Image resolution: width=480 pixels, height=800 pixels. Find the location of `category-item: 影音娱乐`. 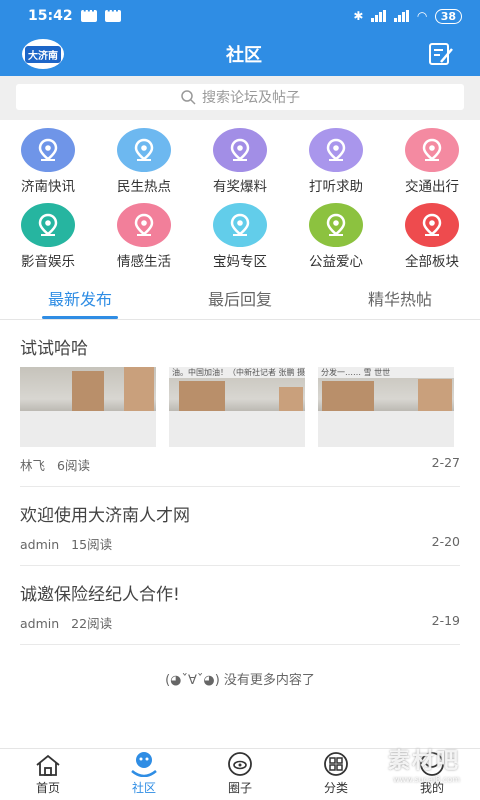

category-item: 影音娱乐 is located at coordinates (48, 236).